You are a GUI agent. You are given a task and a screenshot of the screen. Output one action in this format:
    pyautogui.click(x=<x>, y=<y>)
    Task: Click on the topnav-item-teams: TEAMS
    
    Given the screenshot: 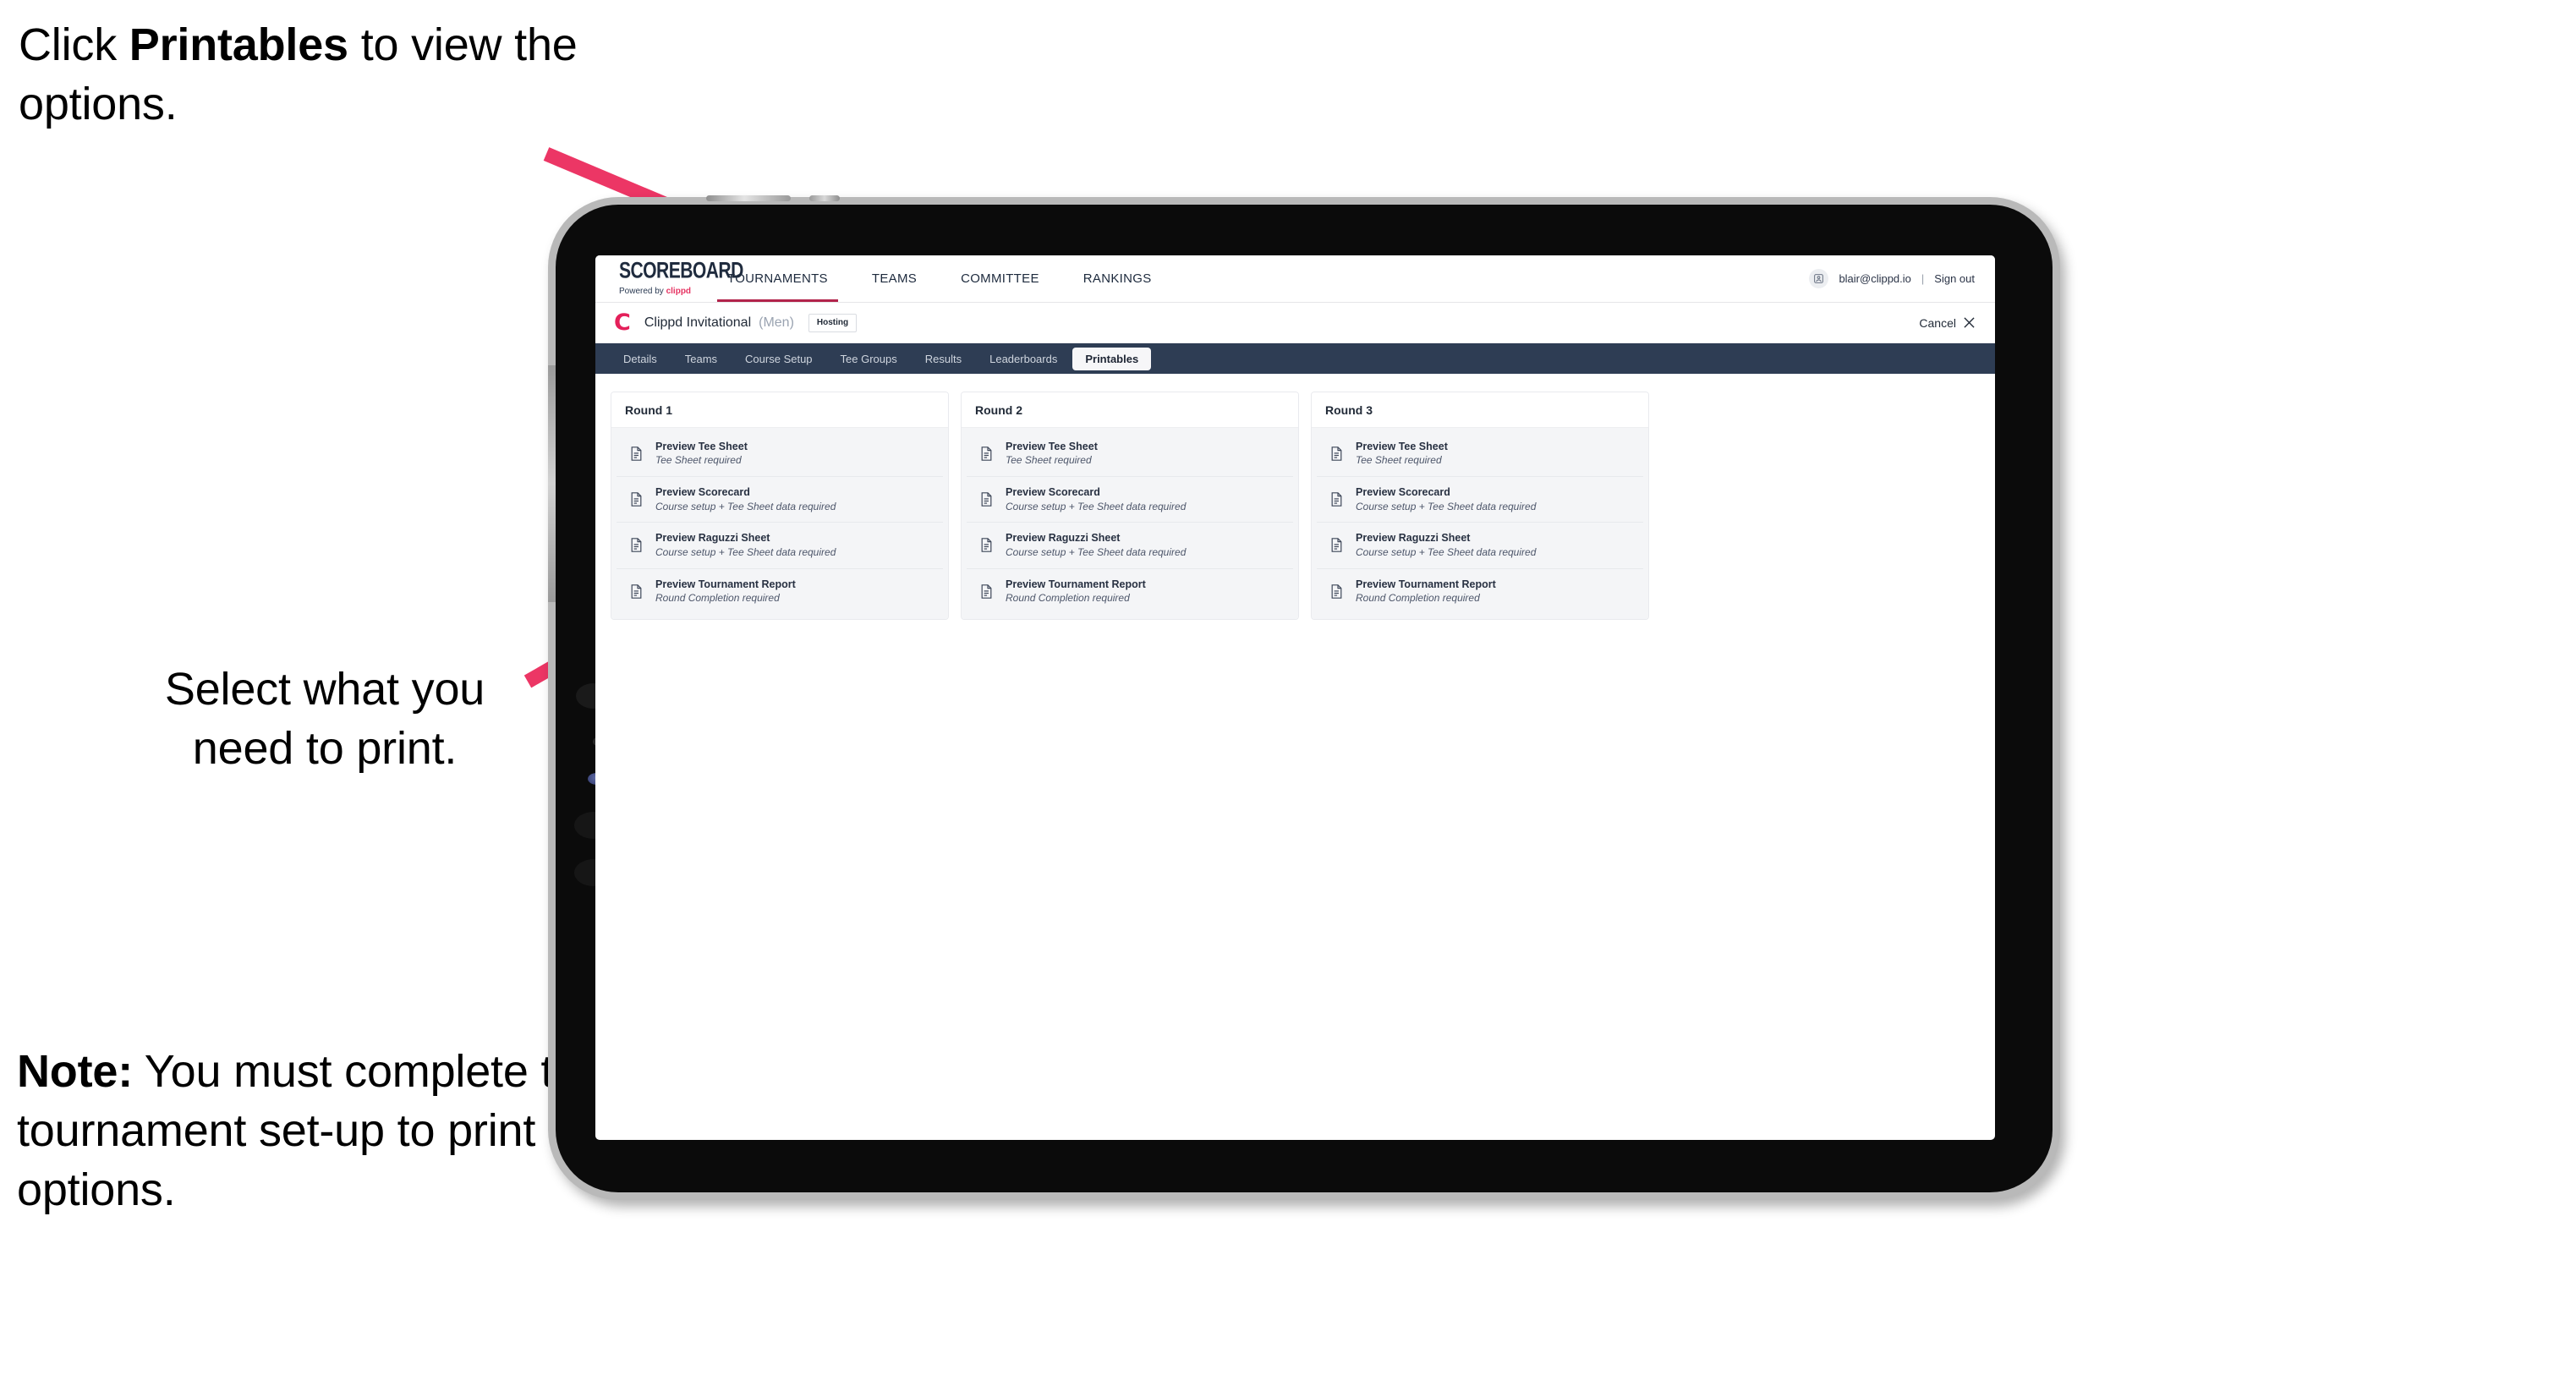 What is the action you would take?
    pyautogui.click(x=894, y=278)
    